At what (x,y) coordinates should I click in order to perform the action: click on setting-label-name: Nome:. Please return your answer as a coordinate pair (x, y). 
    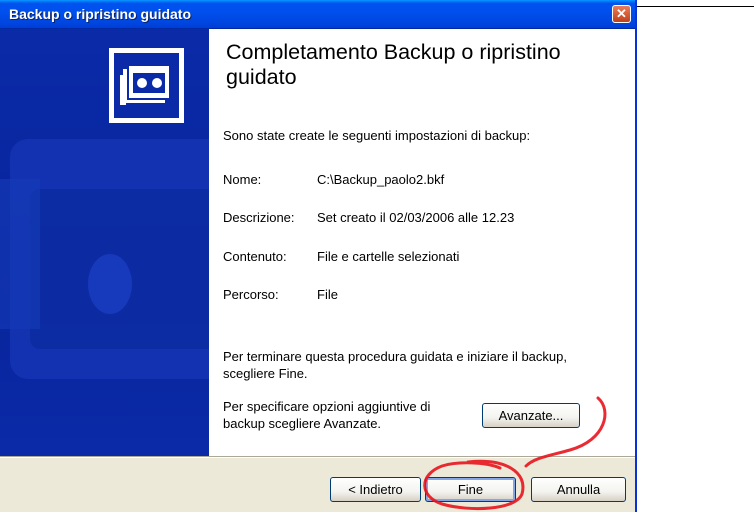
    Looking at the image, I should click on (242, 179).